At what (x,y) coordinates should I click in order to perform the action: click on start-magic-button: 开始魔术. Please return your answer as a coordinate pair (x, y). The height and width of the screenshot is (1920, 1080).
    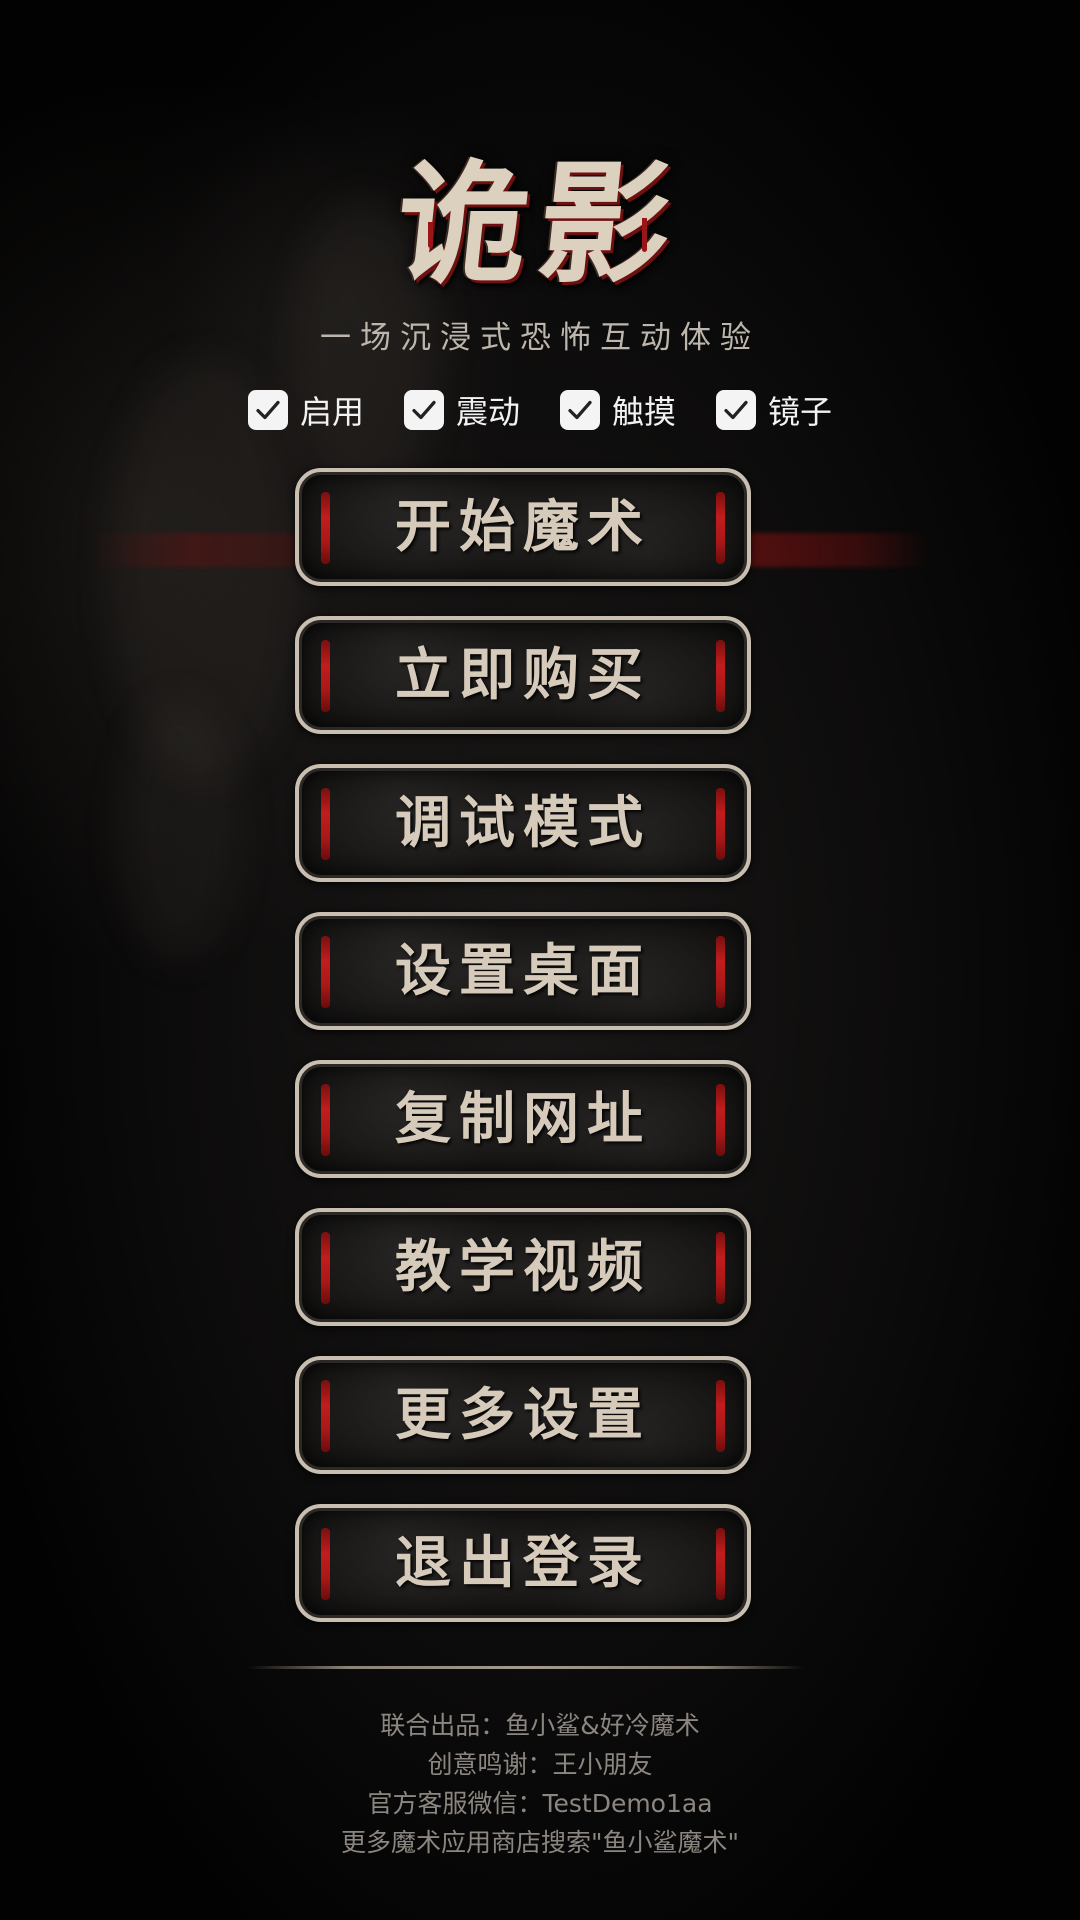
    Looking at the image, I should click on (523, 527).